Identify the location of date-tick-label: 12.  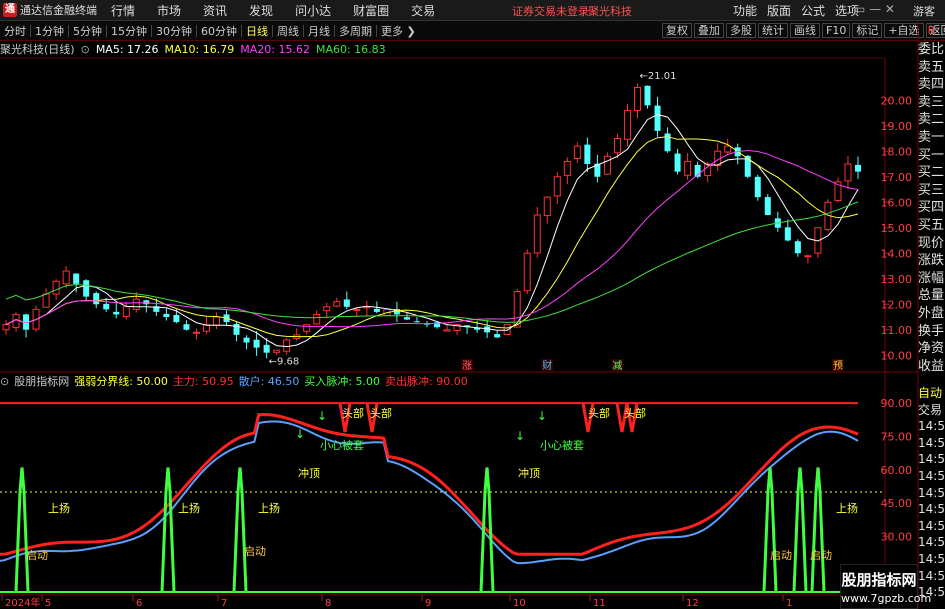
(692, 603).